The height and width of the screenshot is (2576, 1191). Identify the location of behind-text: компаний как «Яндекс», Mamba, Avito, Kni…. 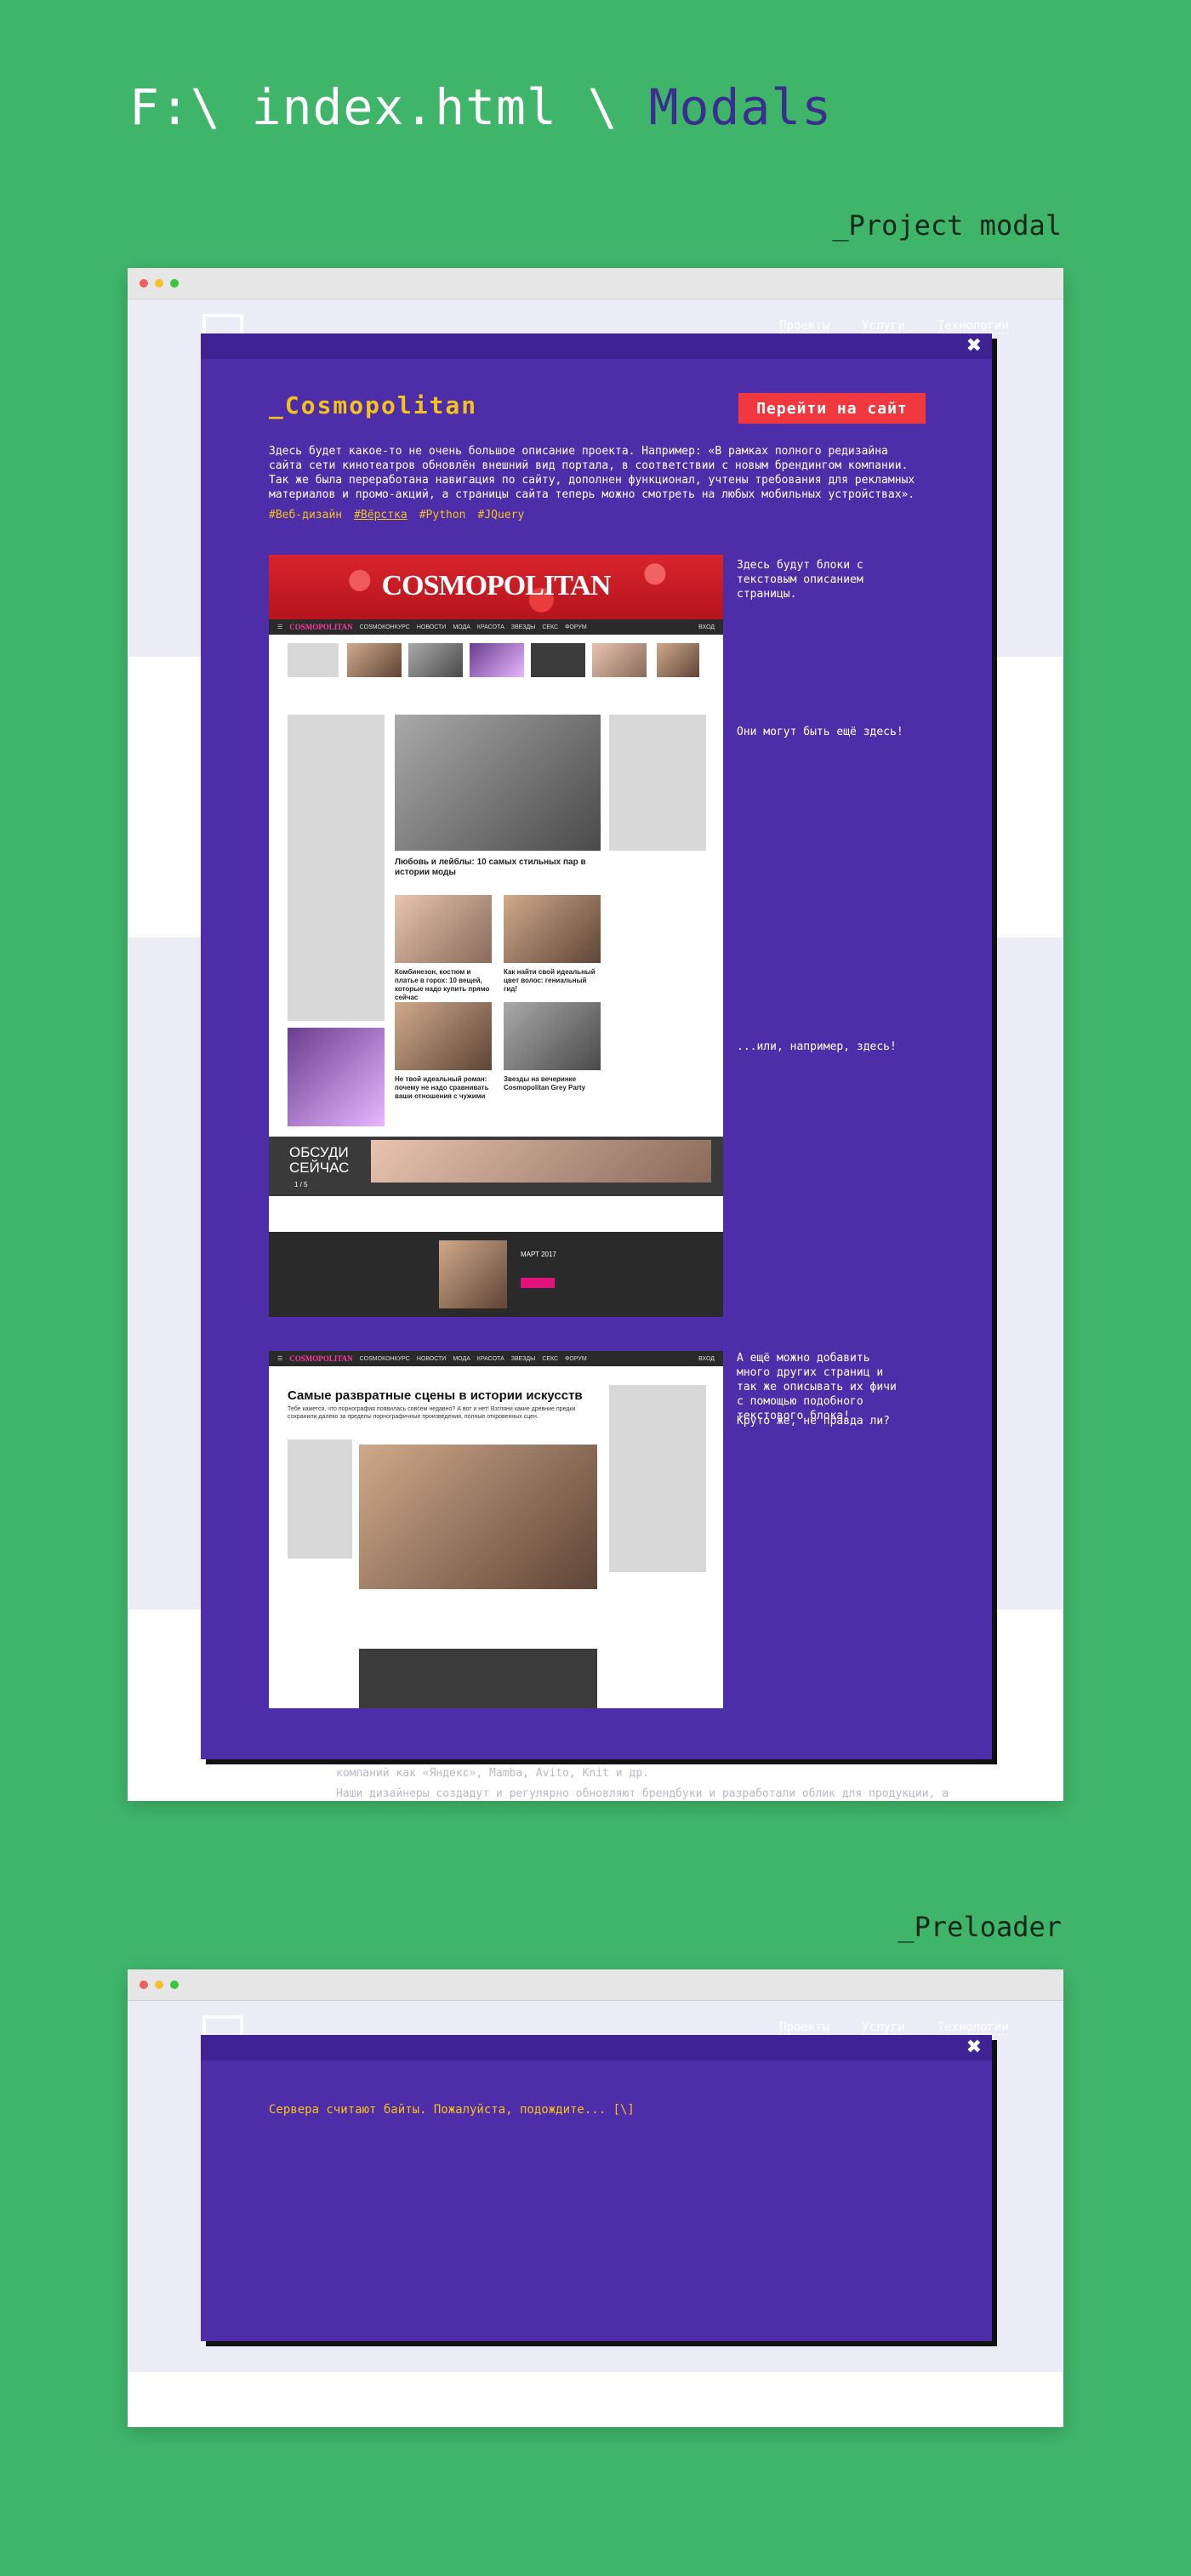
(493, 1774).